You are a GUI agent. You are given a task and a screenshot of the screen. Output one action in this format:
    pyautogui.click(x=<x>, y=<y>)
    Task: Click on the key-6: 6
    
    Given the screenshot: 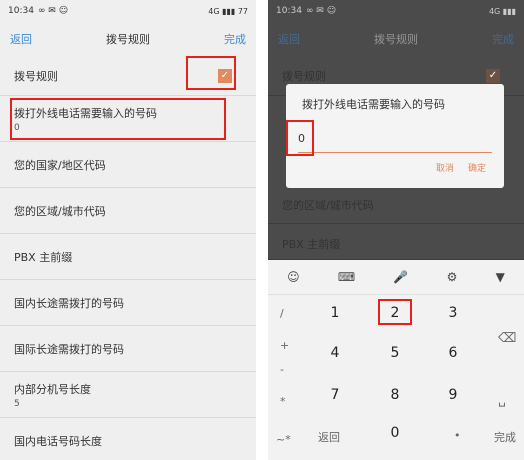 What is the action you would take?
    pyautogui.click(x=453, y=353)
    